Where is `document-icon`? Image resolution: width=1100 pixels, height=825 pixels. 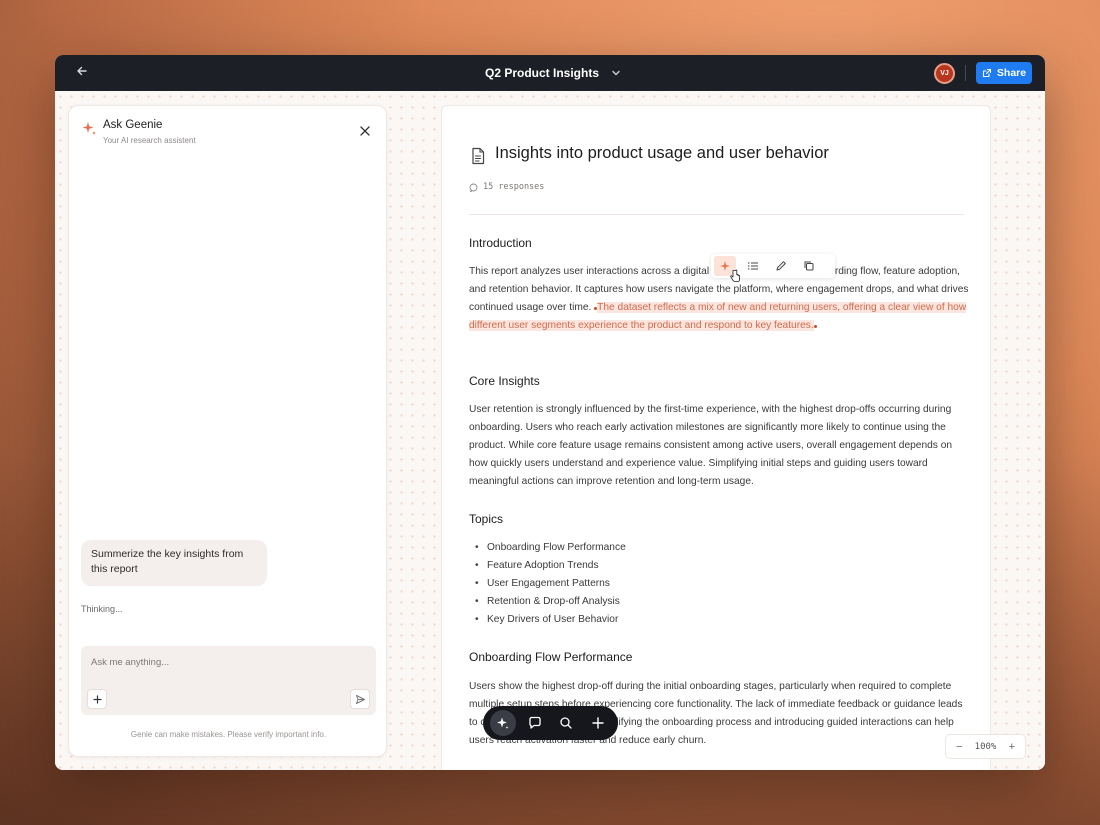
document-icon is located at coordinates (478, 156).